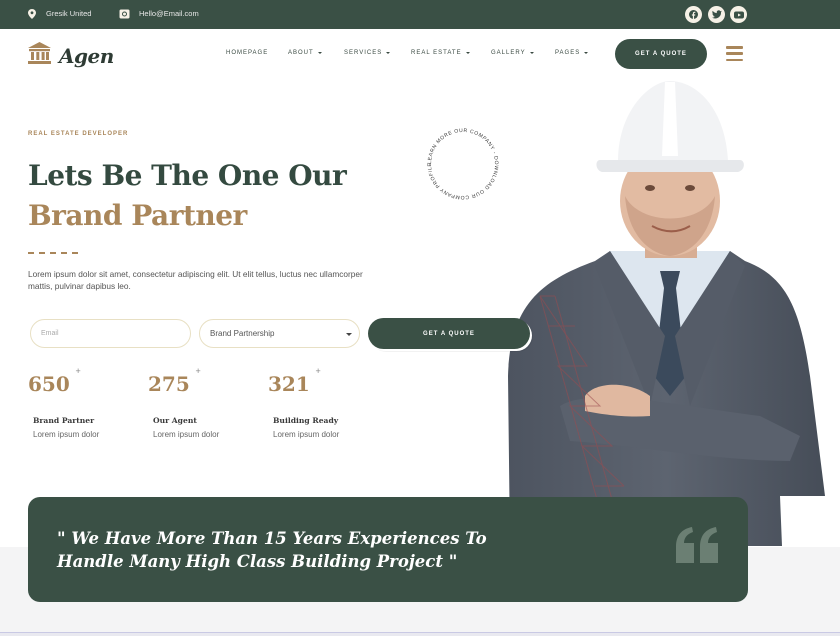 The image size is (840, 636). I want to click on hero-title-line1: Lets Be The One Our, so click(187, 175).